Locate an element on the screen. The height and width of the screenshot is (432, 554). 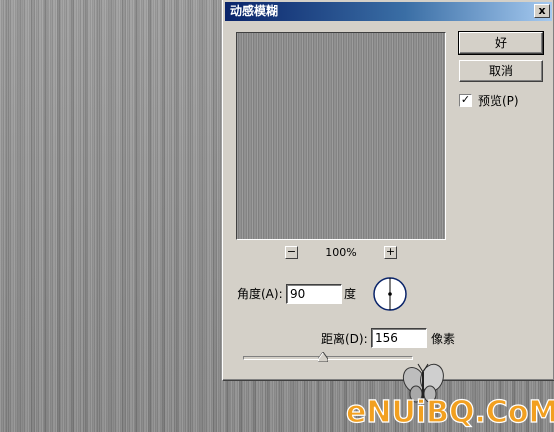
distance-label: 距离(D): is located at coordinates (344, 339).